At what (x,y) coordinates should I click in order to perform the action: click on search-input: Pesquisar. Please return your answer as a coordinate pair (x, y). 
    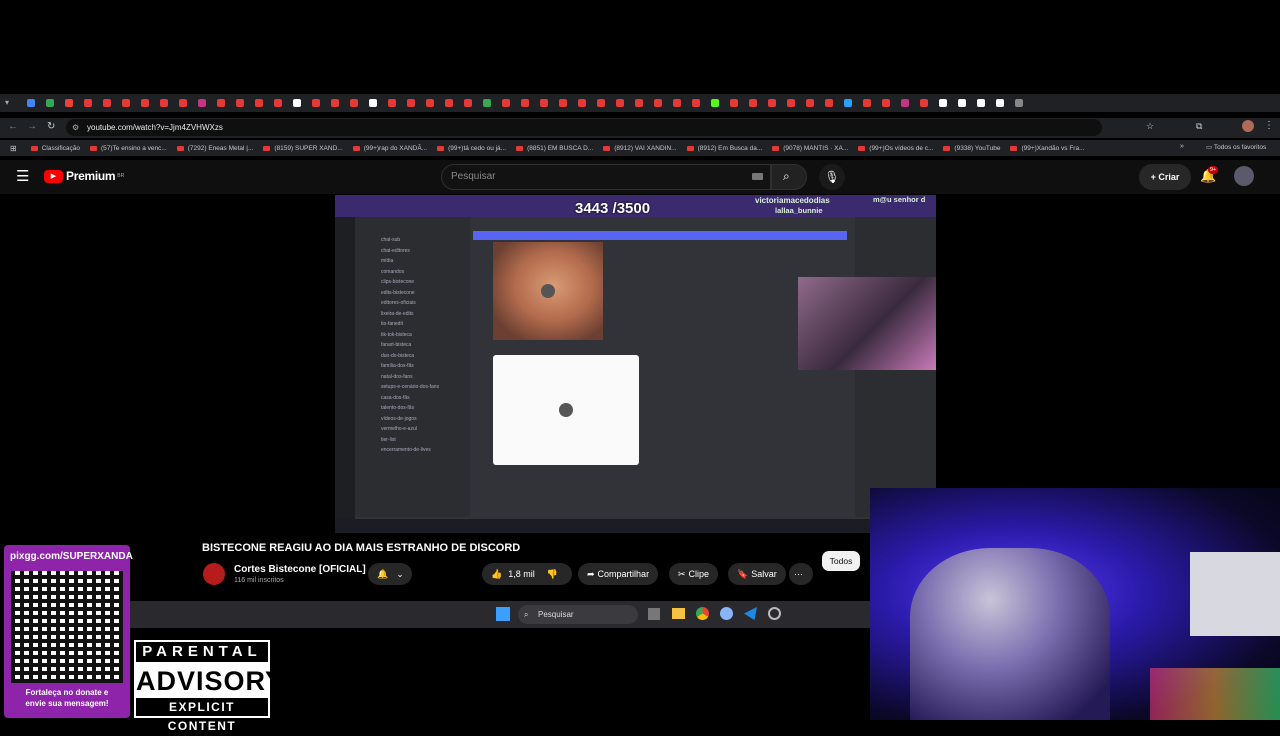
    Looking at the image, I should click on (606, 177).